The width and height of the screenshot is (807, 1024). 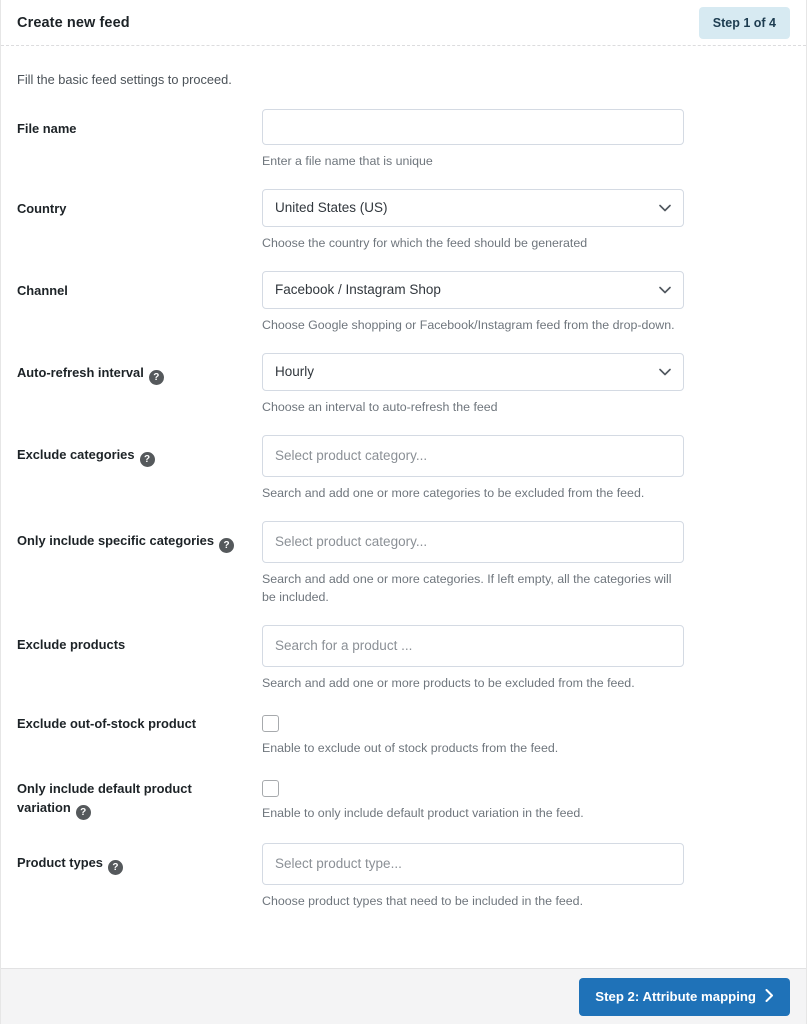 What do you see at coordinates (139, 123) in the screenshot?
I see `label-file-name: File name` at bounding box center [139, 123].